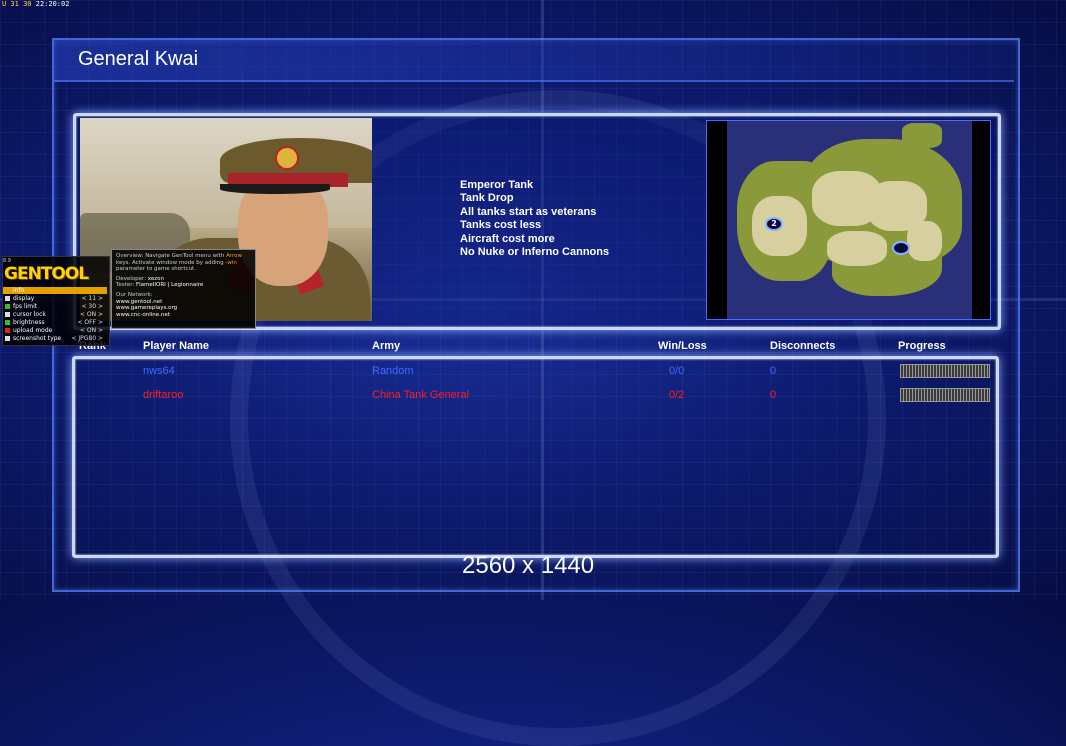  Describe the element at coordinates (528, 565) in the screenshot. I see `resolution-label: 2560 x 1440` at that location.